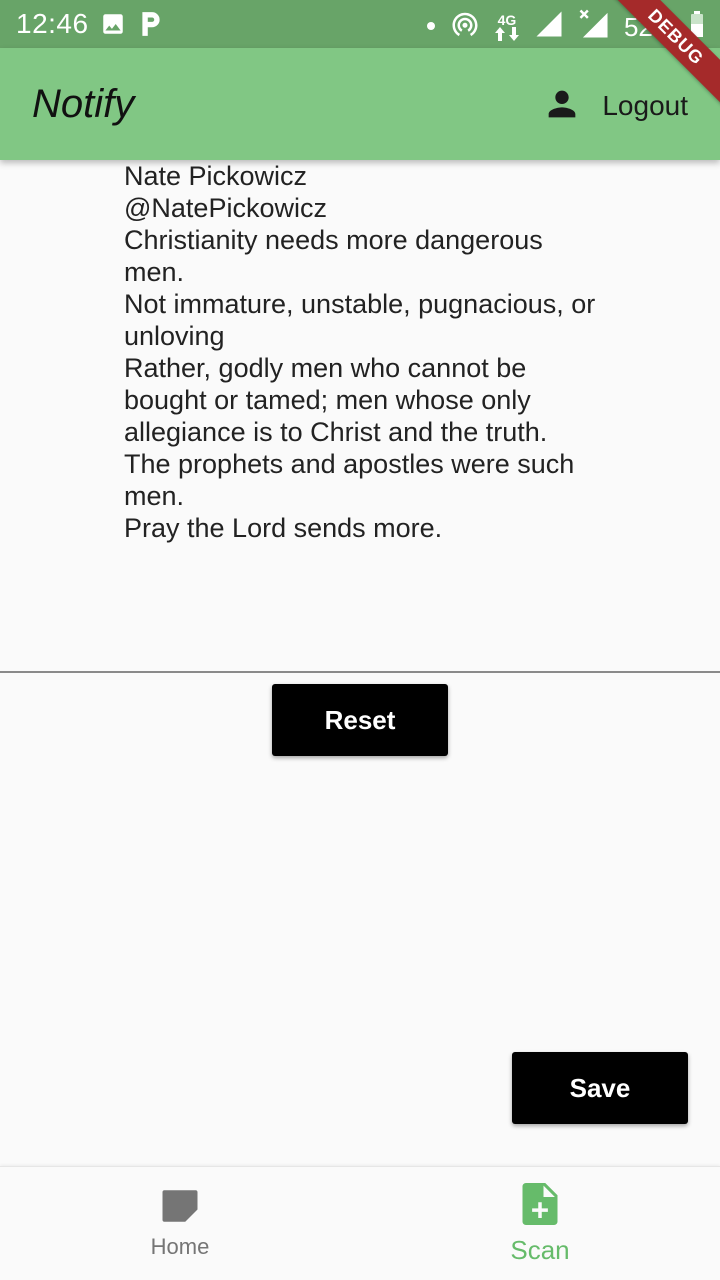 The width and height of the screenshot is (720, 1280). I want to click on scan-line: @NatePickowicz, so click(225, 208).